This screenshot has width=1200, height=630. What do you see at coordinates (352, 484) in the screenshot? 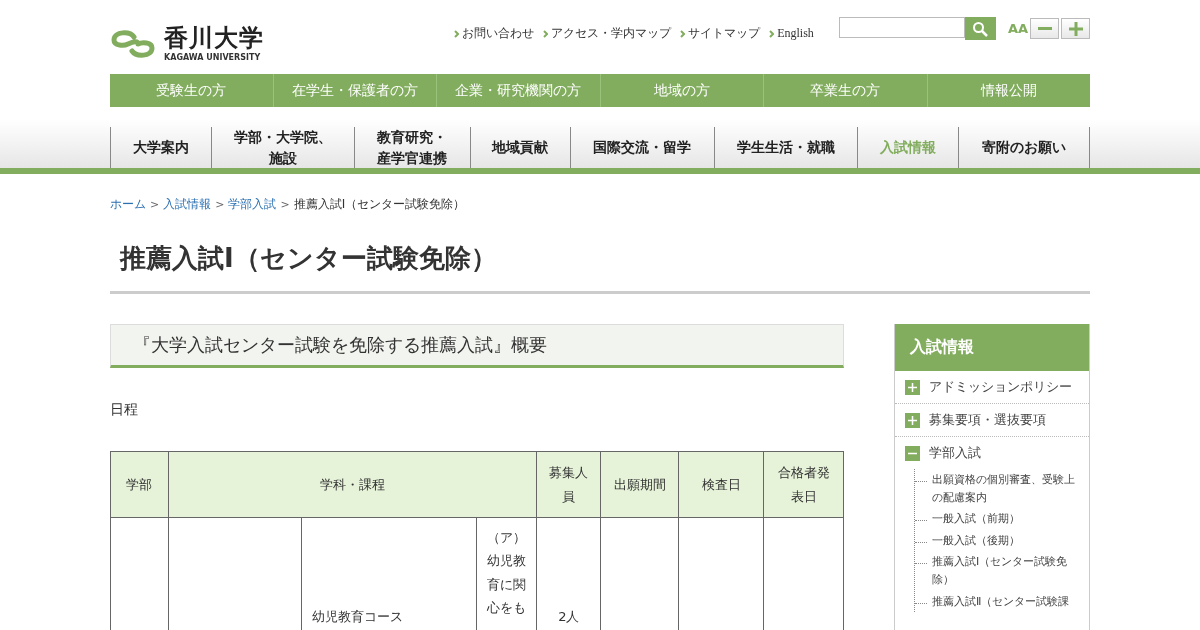
I see `table-header-cell: 学科・課程` at bounding box center [352, 484].